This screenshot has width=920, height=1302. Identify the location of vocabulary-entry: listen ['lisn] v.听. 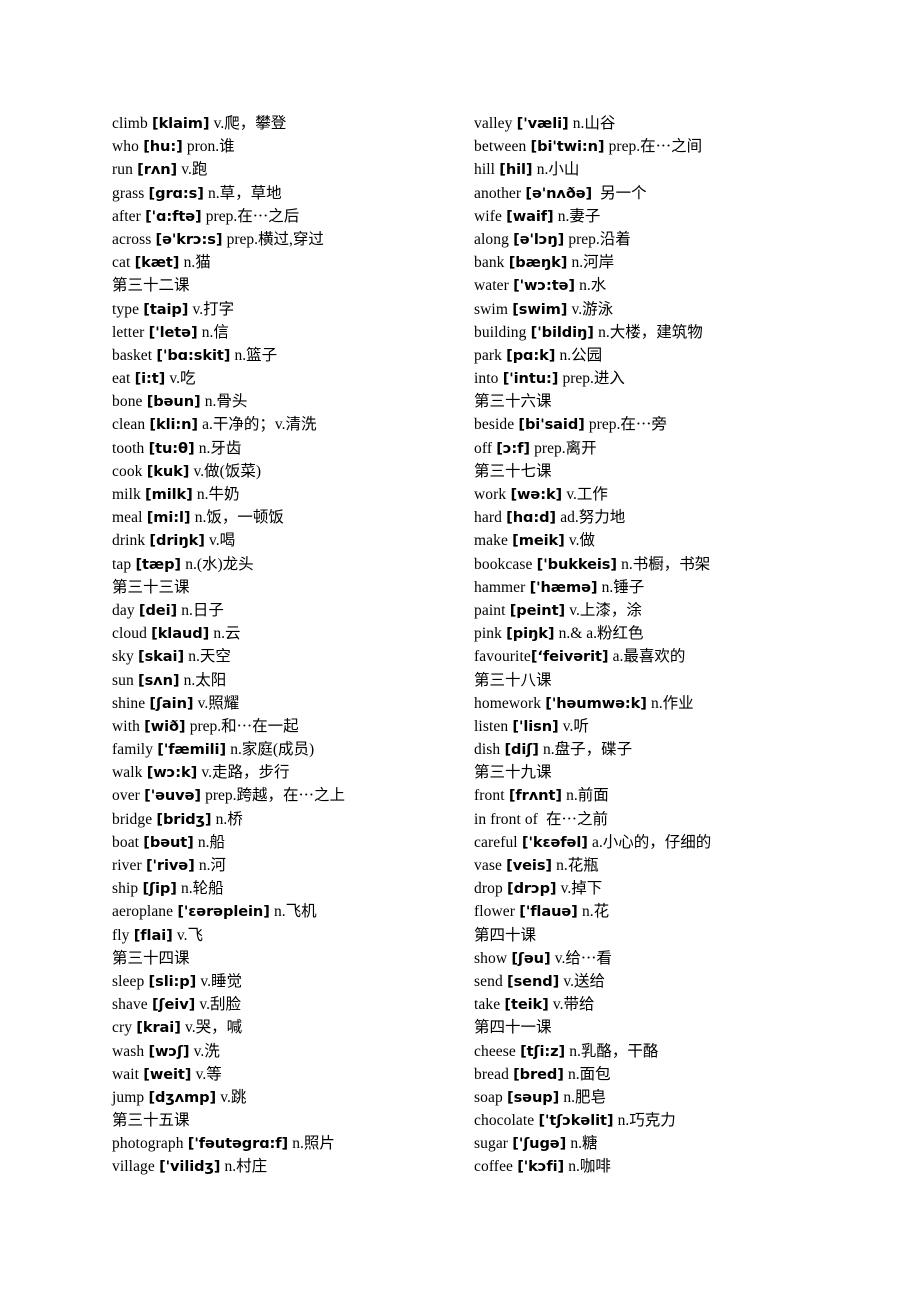
(649, 726).